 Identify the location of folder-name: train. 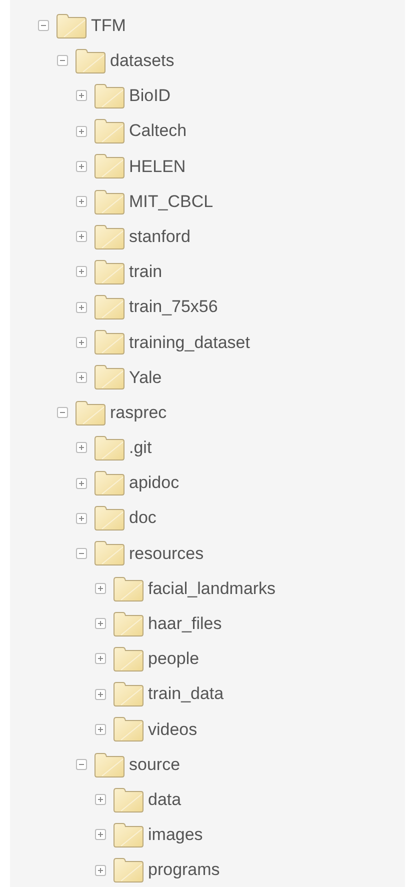
(145, 272).